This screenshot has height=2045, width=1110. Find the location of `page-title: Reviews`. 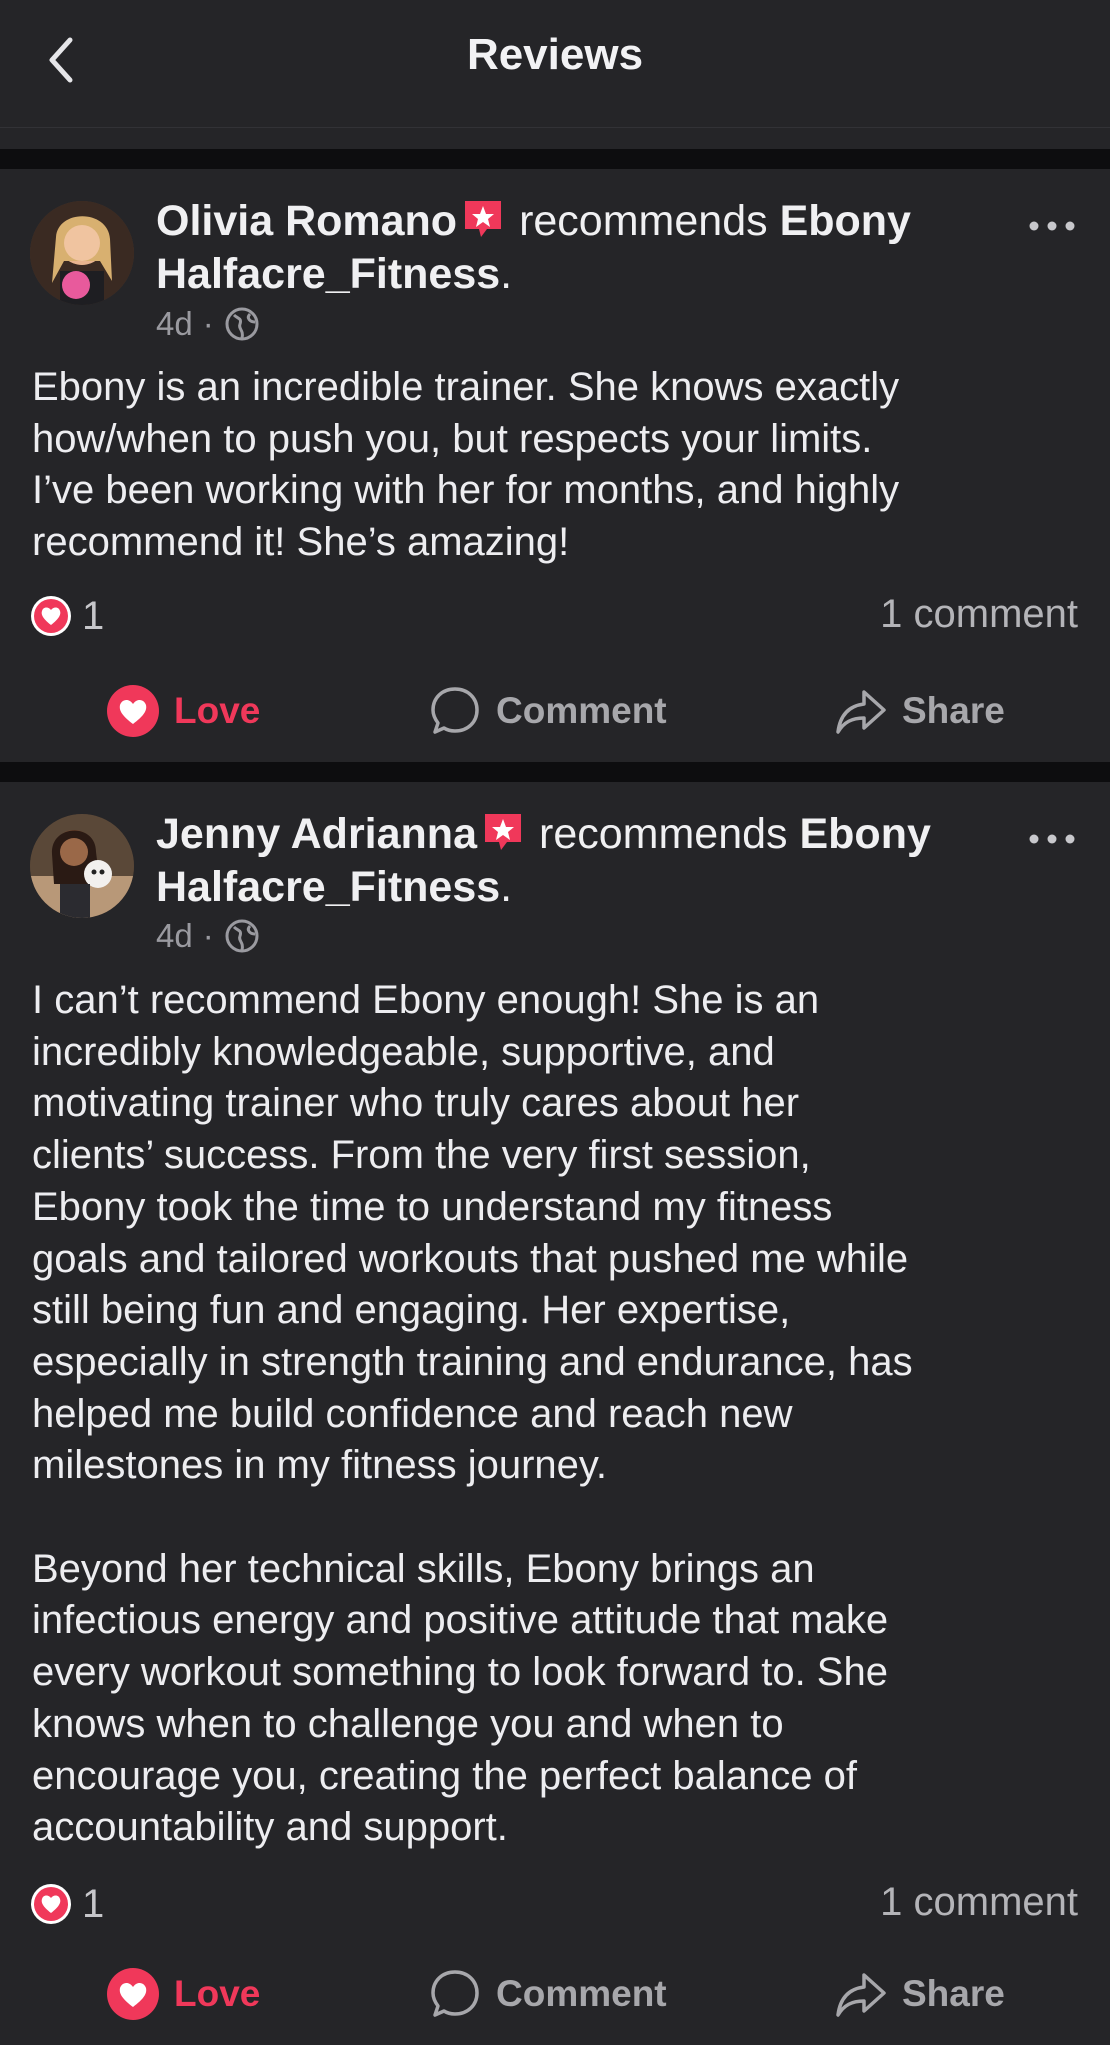

page-title: Reviews is located at coordinates (555, 54).